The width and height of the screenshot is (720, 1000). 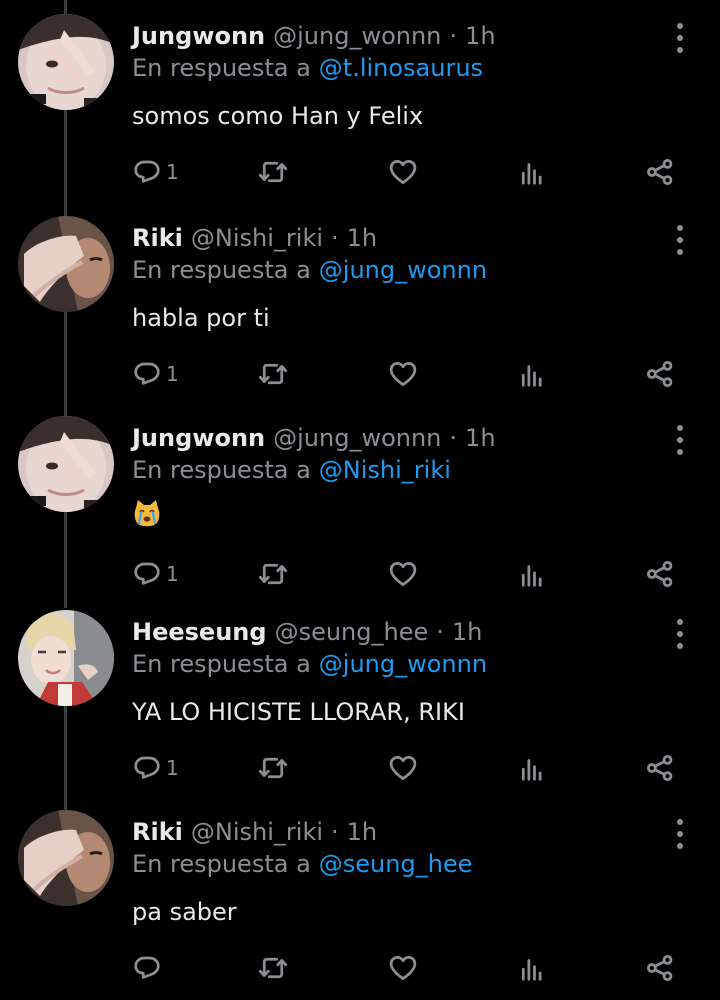 I want to click on tweet-header: Heeseung @seung_hee · 1h, so click(x=307, y=632).